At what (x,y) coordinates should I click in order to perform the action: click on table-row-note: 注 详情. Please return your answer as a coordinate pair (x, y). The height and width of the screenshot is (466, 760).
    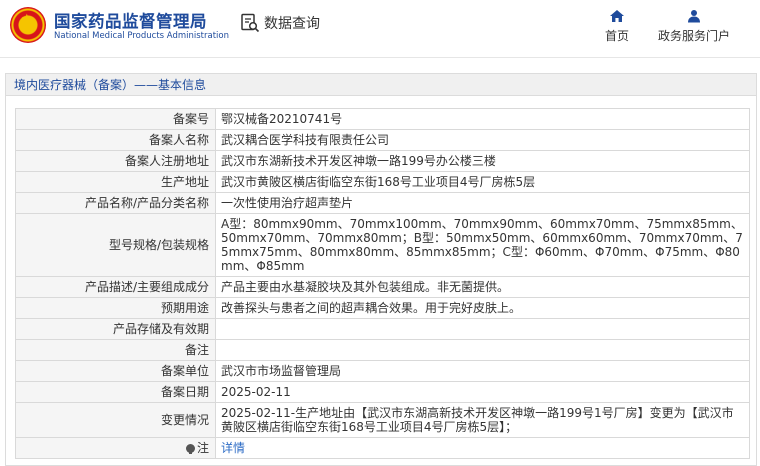
    Looking at the image, I should click on (382, 448).